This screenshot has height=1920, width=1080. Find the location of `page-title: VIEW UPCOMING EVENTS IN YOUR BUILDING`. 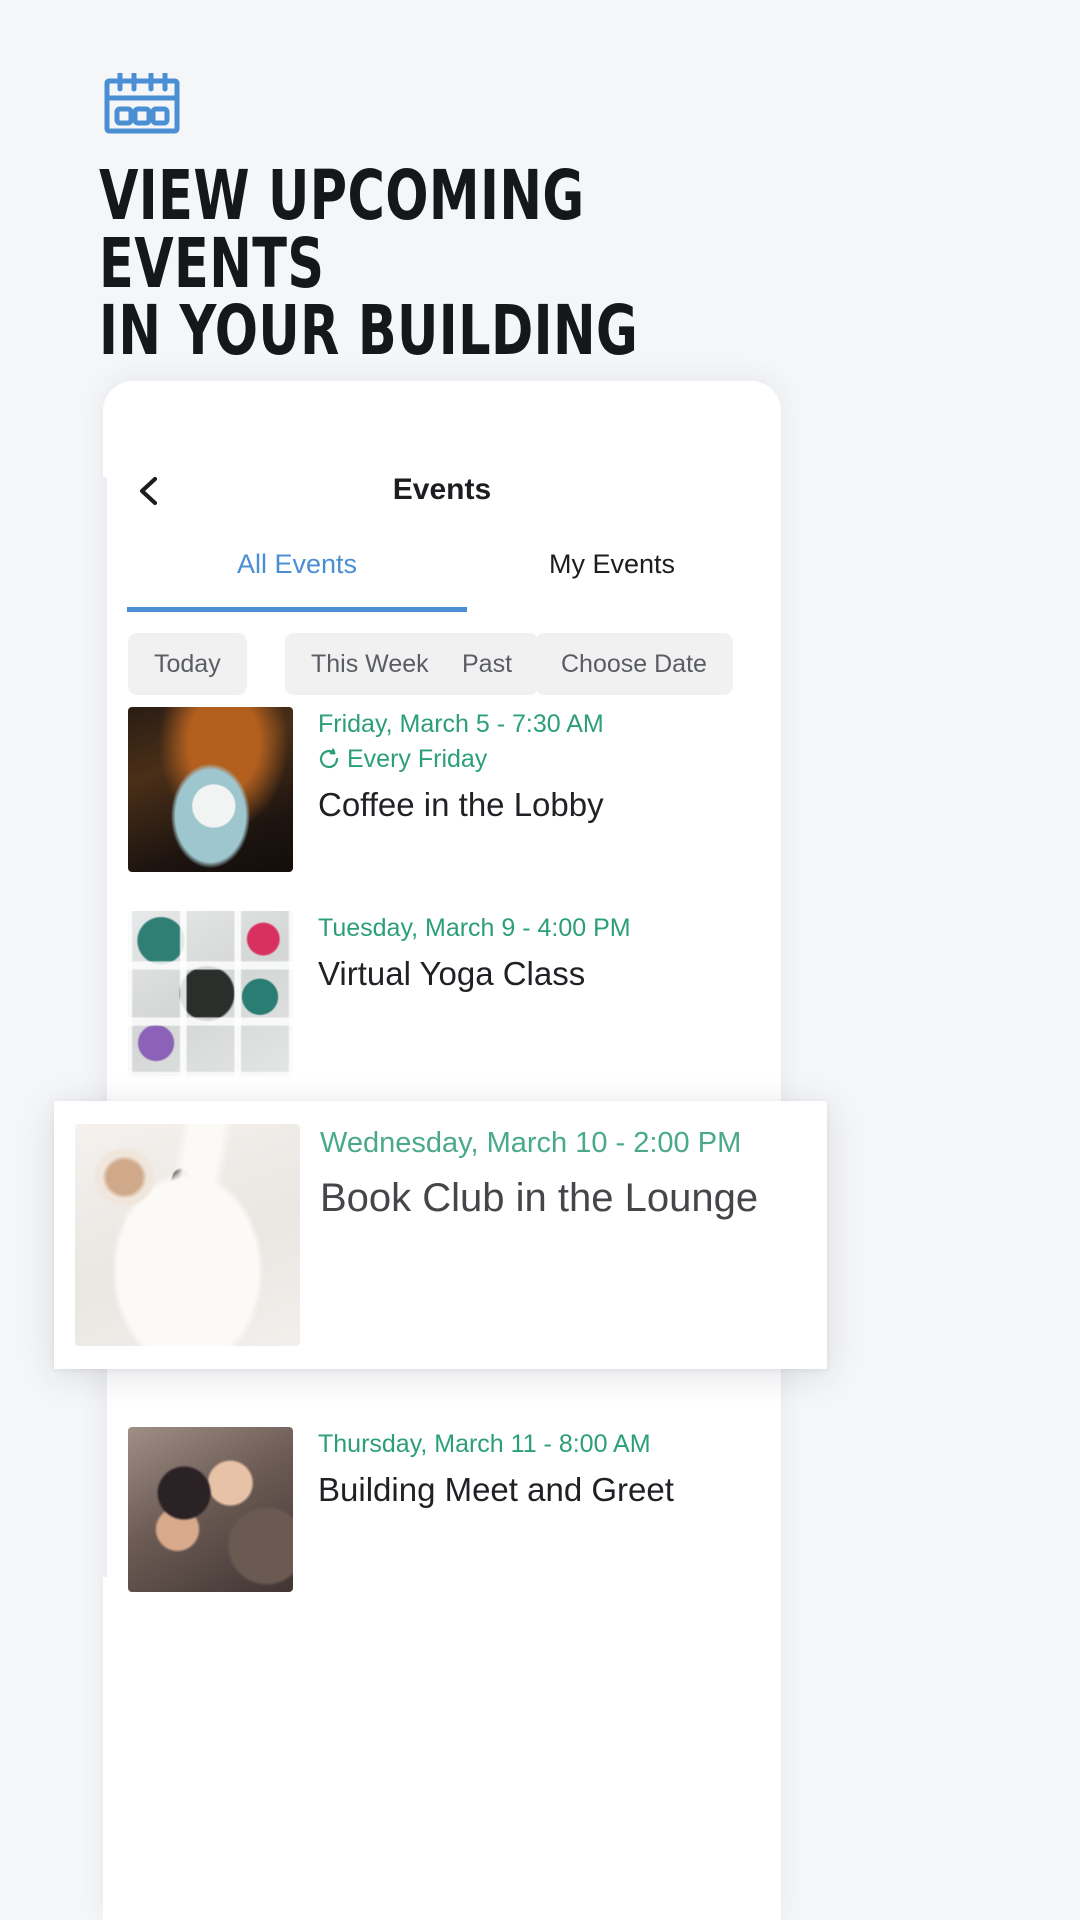

page-title: VIEW UPCOMING EVENTS IN YOUR BUILDING is located at coordinates (369, 264).